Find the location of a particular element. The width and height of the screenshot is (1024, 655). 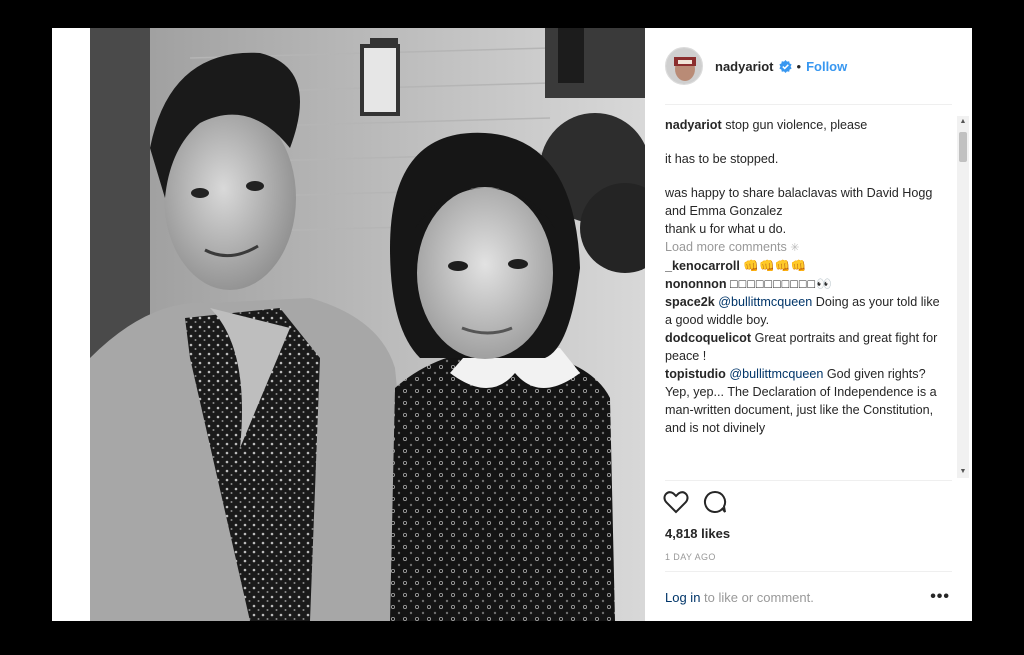

avatar-image is located at coordinates (684, 66).